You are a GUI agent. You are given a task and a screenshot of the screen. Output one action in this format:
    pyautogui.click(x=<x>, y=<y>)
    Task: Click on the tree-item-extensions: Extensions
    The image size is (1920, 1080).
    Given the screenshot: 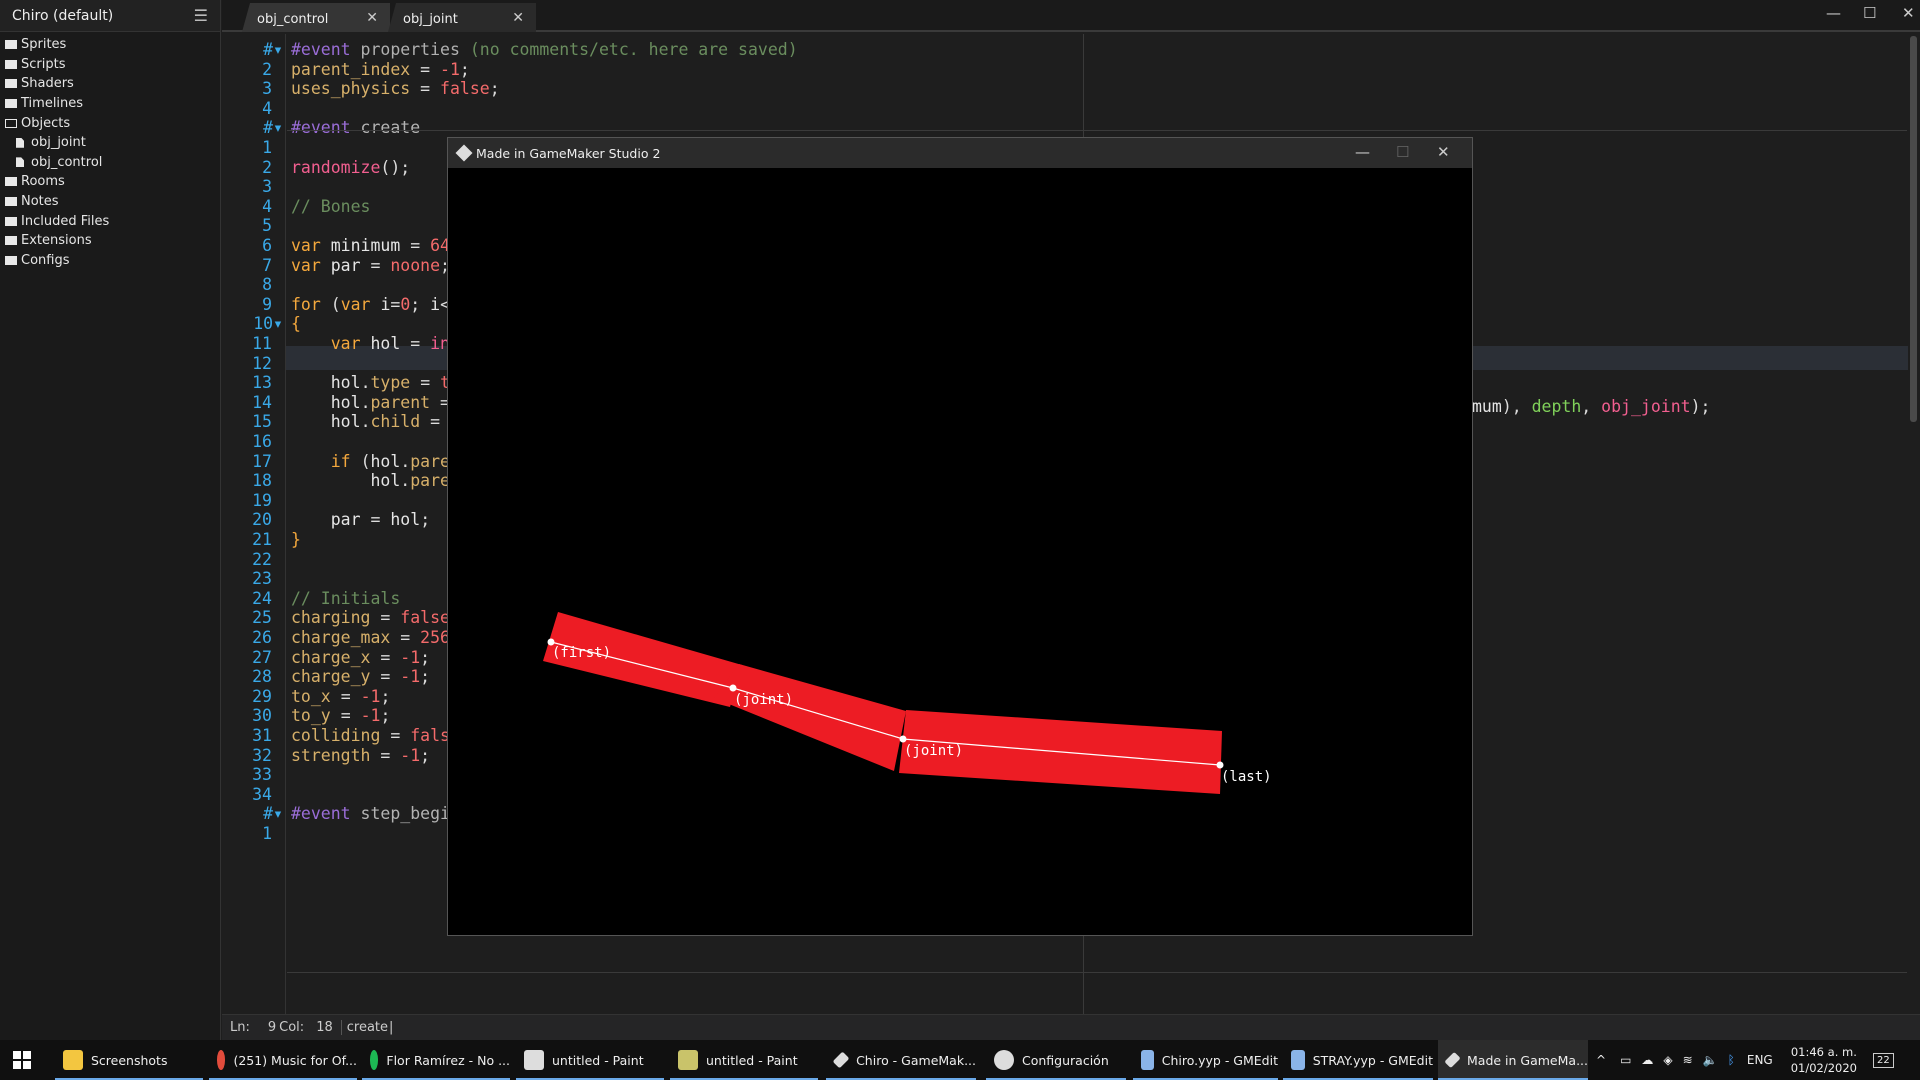 What is the action you would take?
    pyautogui.click(x=110, y=241)
    